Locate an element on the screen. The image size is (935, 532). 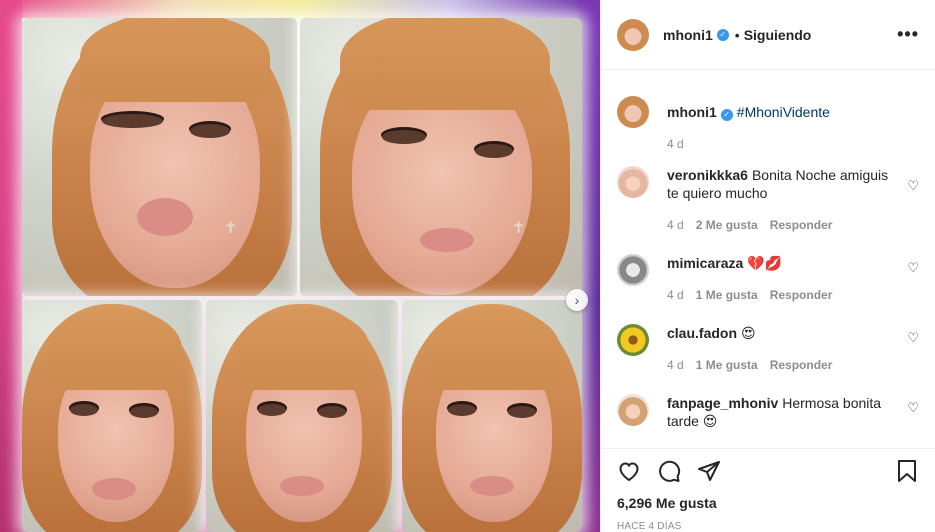
next-photo-button: › is located at coordinates (577, 300).